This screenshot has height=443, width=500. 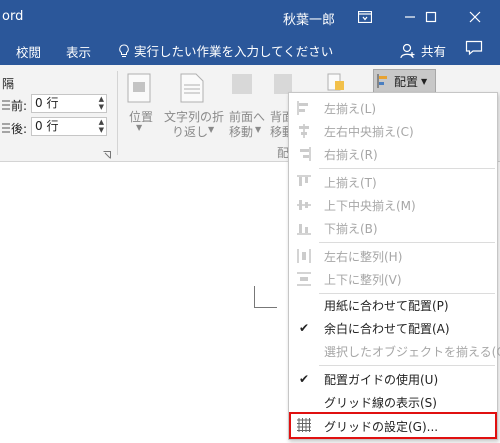 I want to click on menu-item-align-to-page: 用紙に合わせて配置(P), so click(x=393, y=304).